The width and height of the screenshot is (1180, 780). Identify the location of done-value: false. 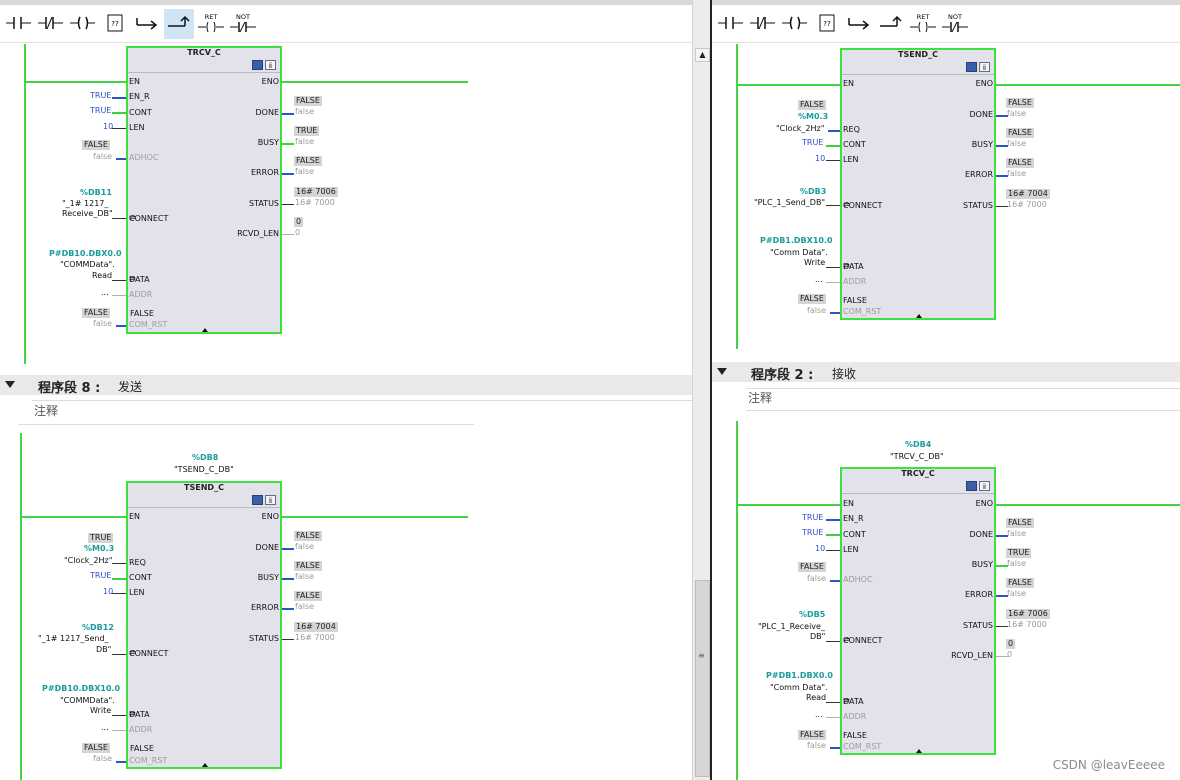
(305, 111).